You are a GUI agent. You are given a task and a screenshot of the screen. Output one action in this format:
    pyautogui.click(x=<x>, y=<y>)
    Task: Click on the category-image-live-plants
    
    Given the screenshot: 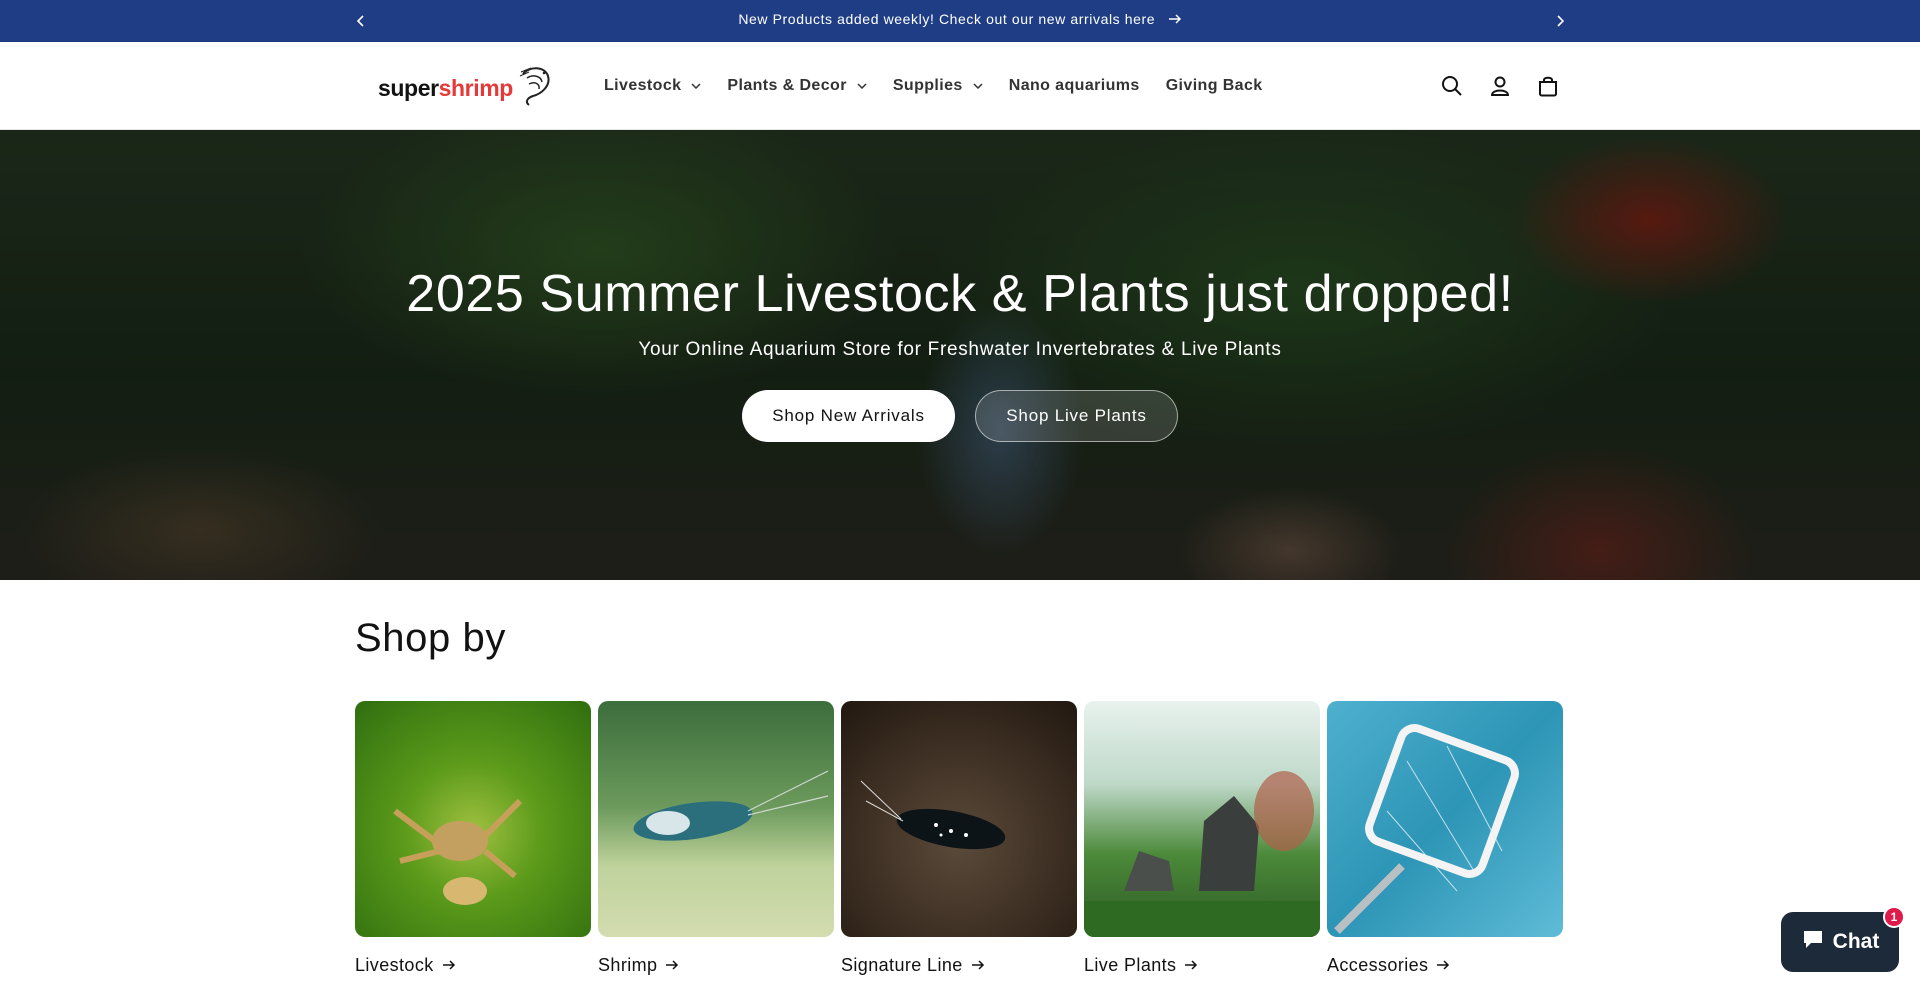 What is the action you would take?
    pyautogui.click(x=1202, y=819)
    